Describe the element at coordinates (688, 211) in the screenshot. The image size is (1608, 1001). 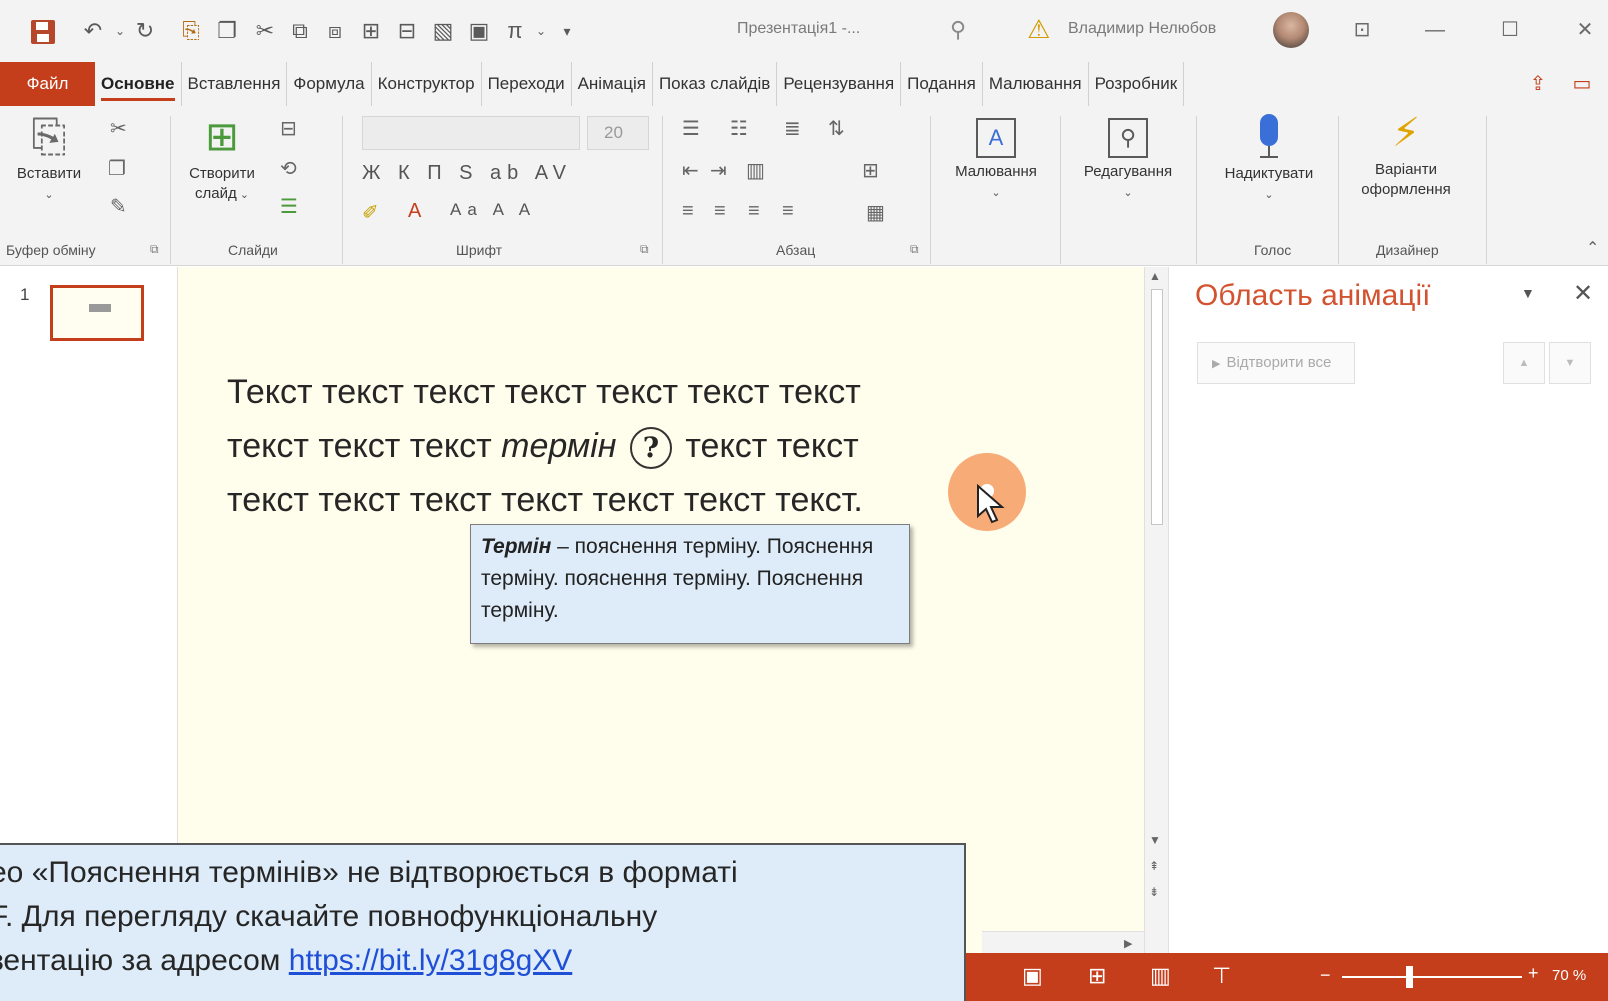
I see `align-left-icon: ≡` at that location.